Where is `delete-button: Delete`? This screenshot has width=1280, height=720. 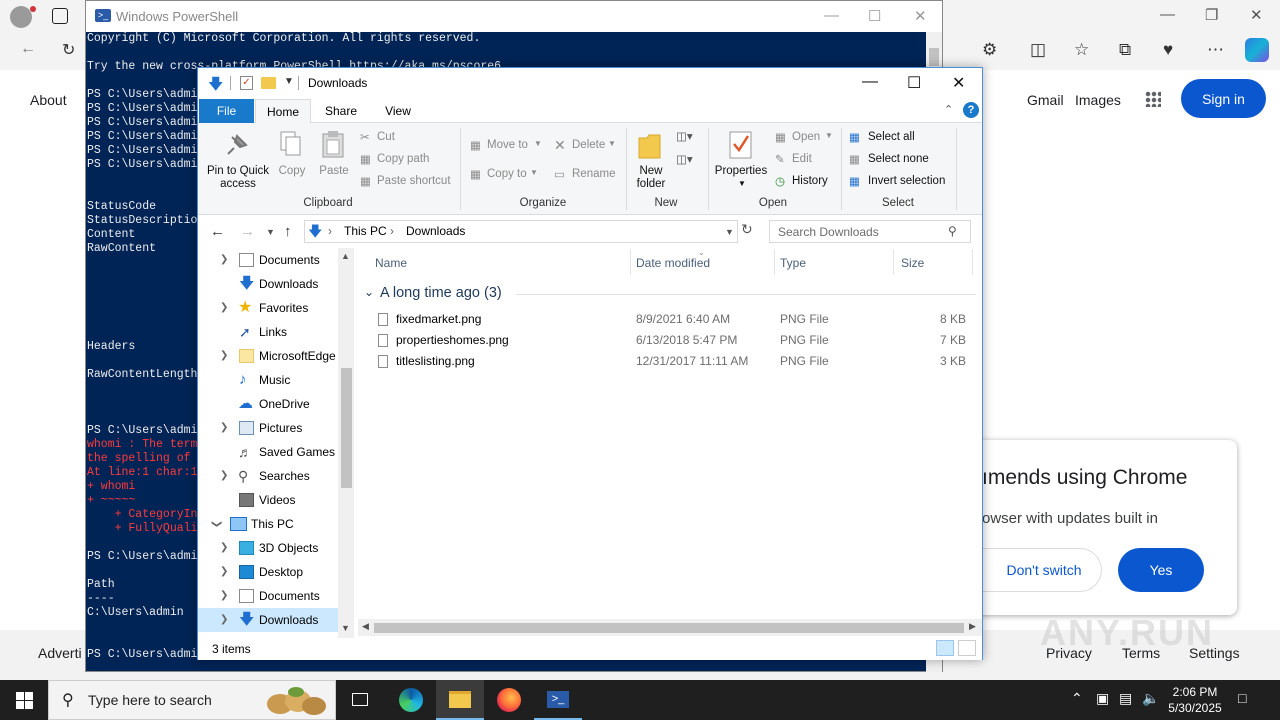
delete-button: Delete is located at coordinates (588, 145).